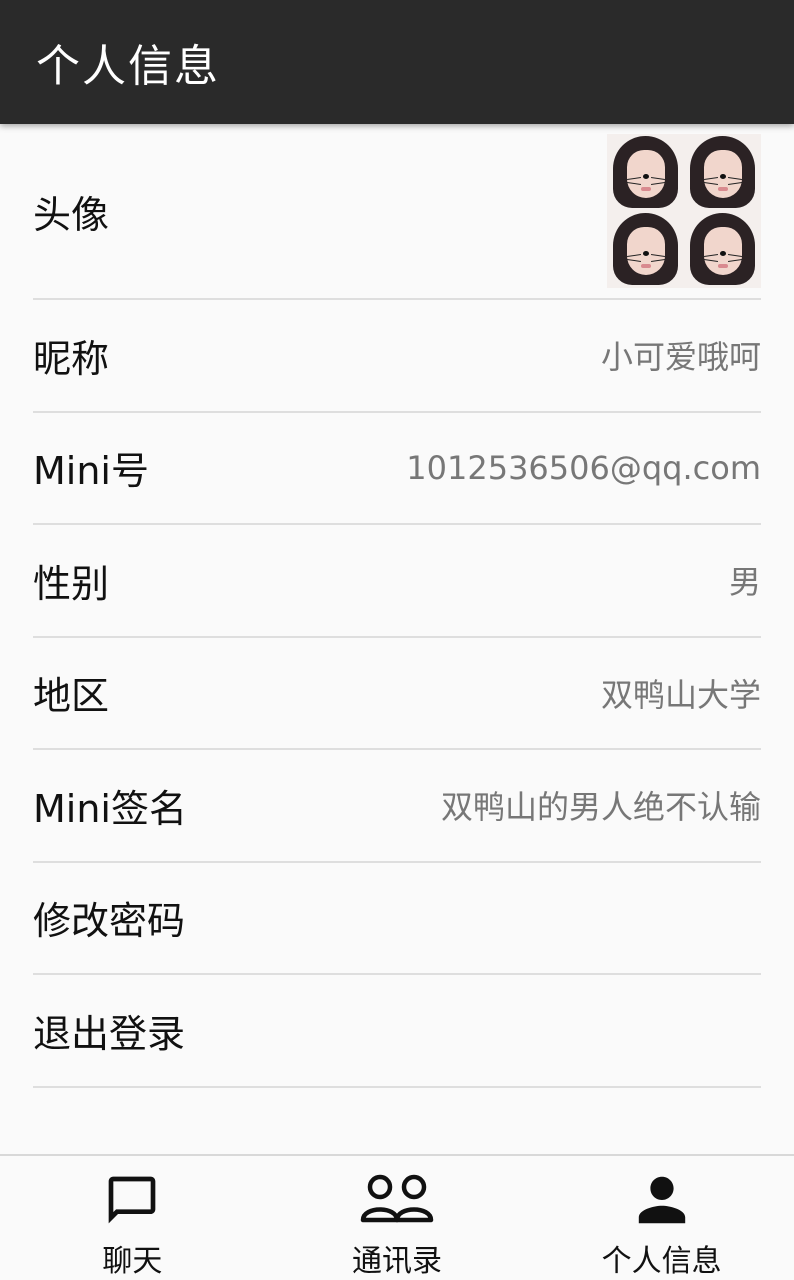 The image size is (794, 1280). I want to click on row-mini-id: Mini号 1012536506@qq.com, so click(397, 469).